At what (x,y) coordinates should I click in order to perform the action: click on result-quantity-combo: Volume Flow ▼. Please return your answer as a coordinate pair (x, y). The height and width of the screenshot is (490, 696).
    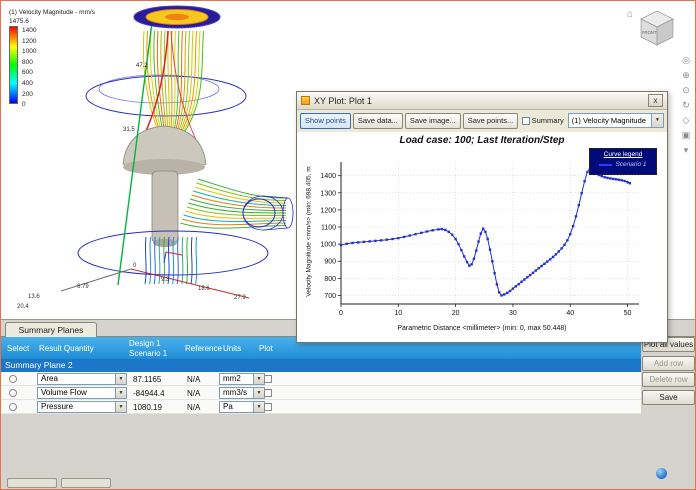
    Looking at the image, I should click on (82, 393).